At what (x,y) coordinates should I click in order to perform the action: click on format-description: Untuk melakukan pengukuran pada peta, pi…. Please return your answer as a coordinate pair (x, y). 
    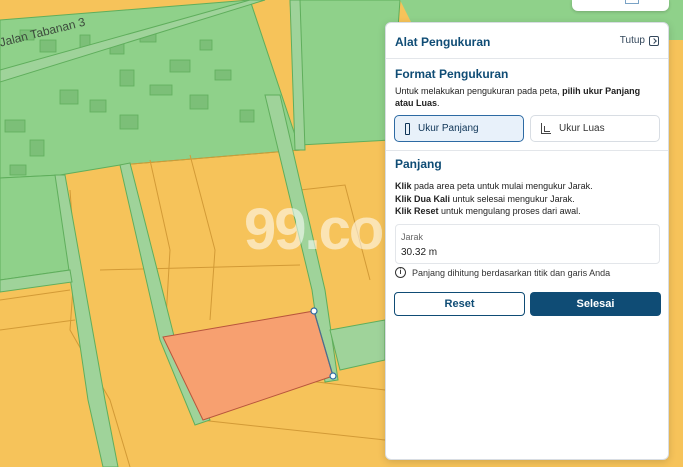
    Looking at the image, I should click on (518, 97).